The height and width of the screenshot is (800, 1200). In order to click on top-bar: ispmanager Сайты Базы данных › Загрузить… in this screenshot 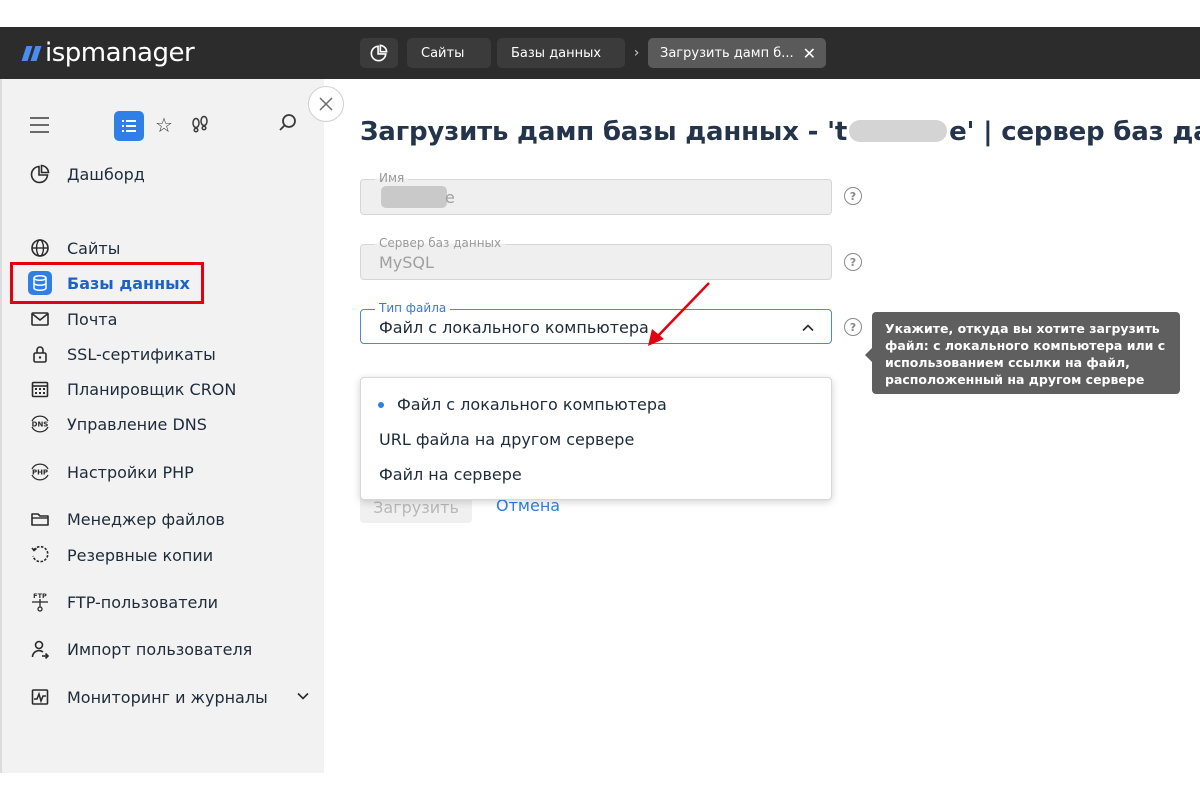, I will do `click(600, 53)`.